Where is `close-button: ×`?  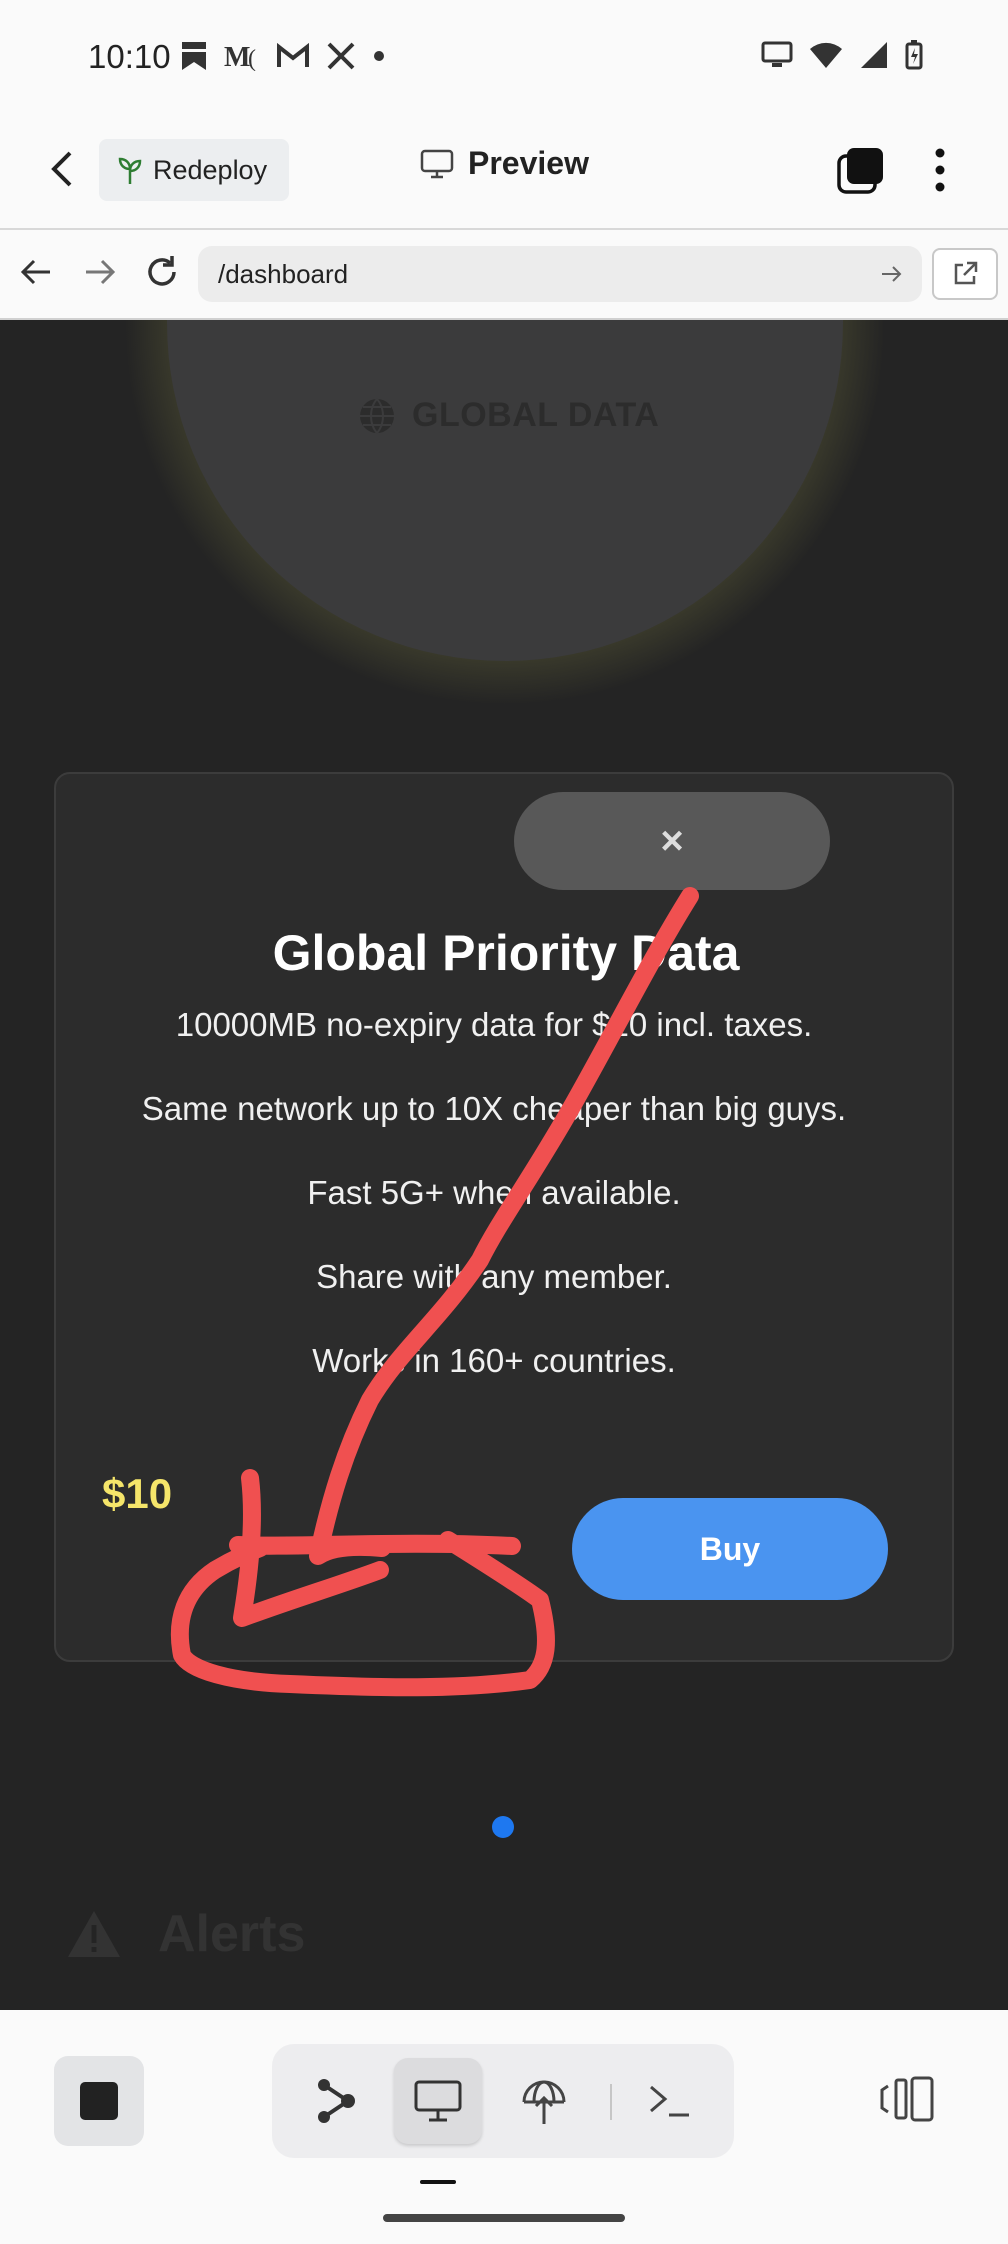 close-button: × is located at coordinates (672, 841).